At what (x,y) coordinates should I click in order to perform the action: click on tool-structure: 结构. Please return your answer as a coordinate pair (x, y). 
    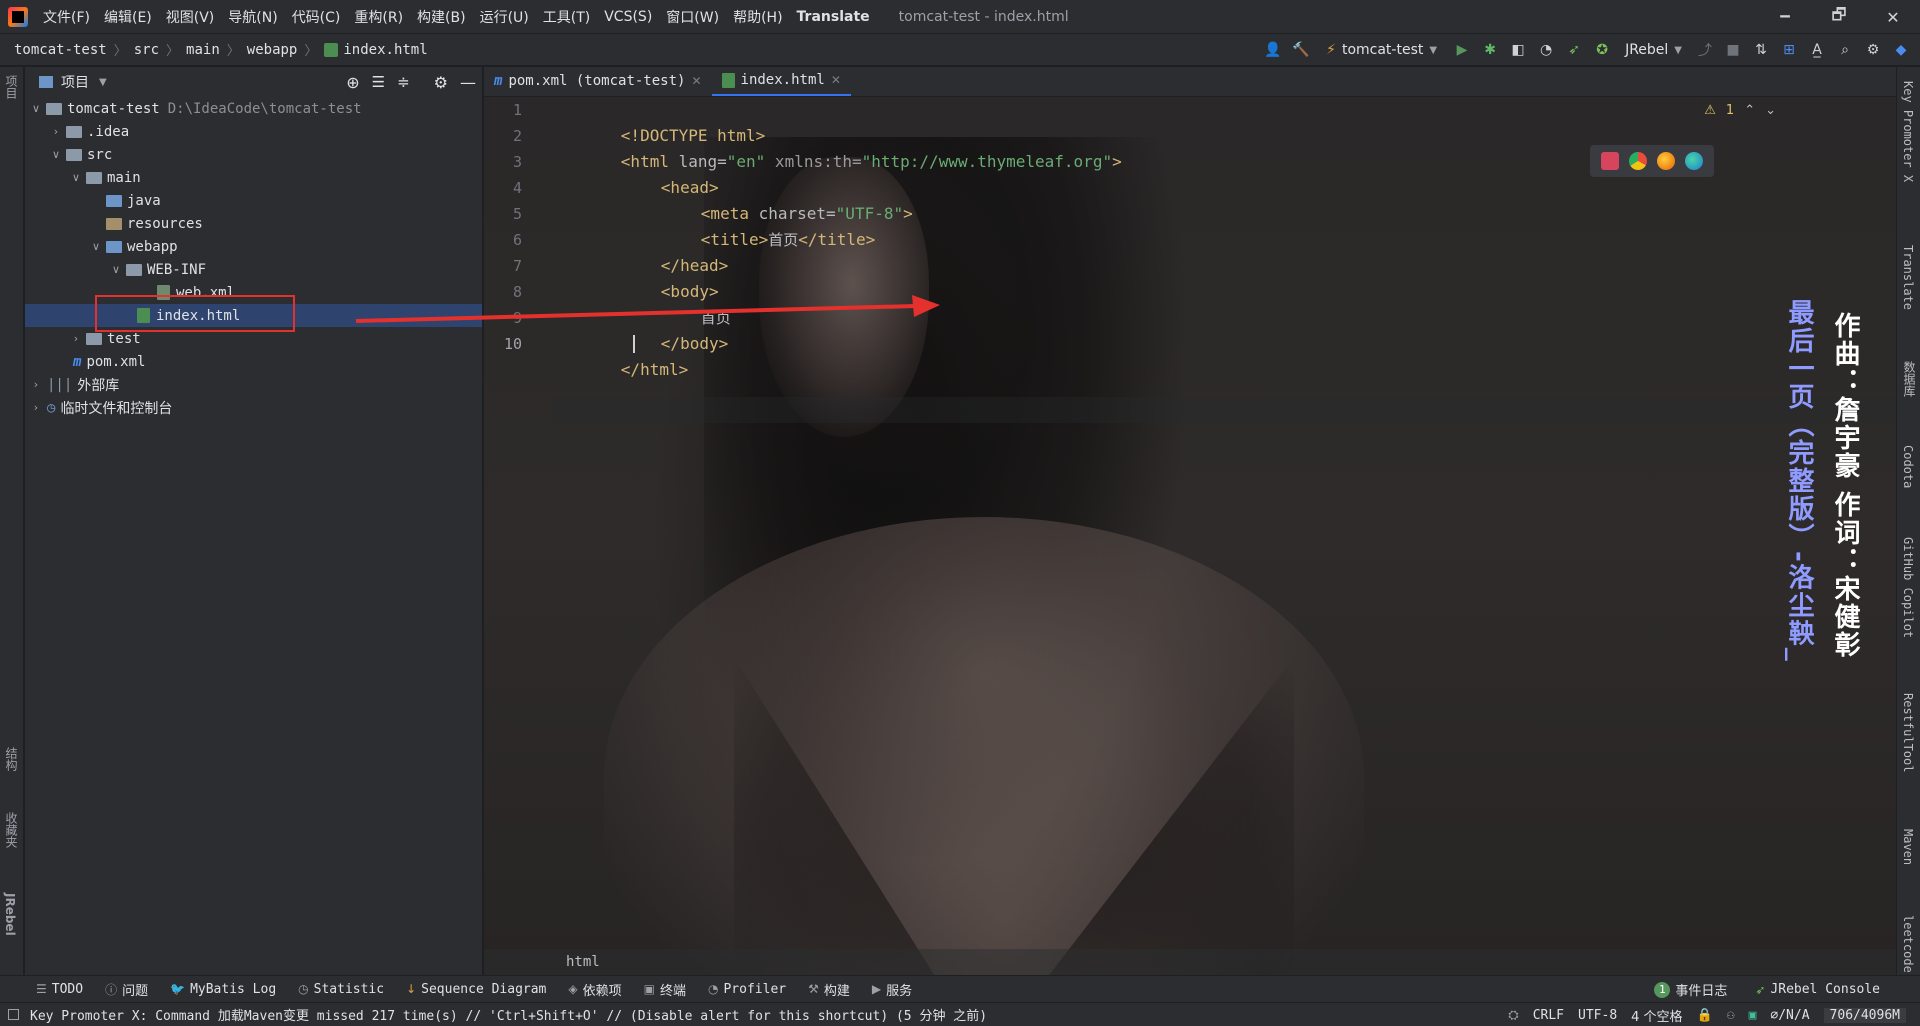
    Looking at the image, I should click on (11, 759).